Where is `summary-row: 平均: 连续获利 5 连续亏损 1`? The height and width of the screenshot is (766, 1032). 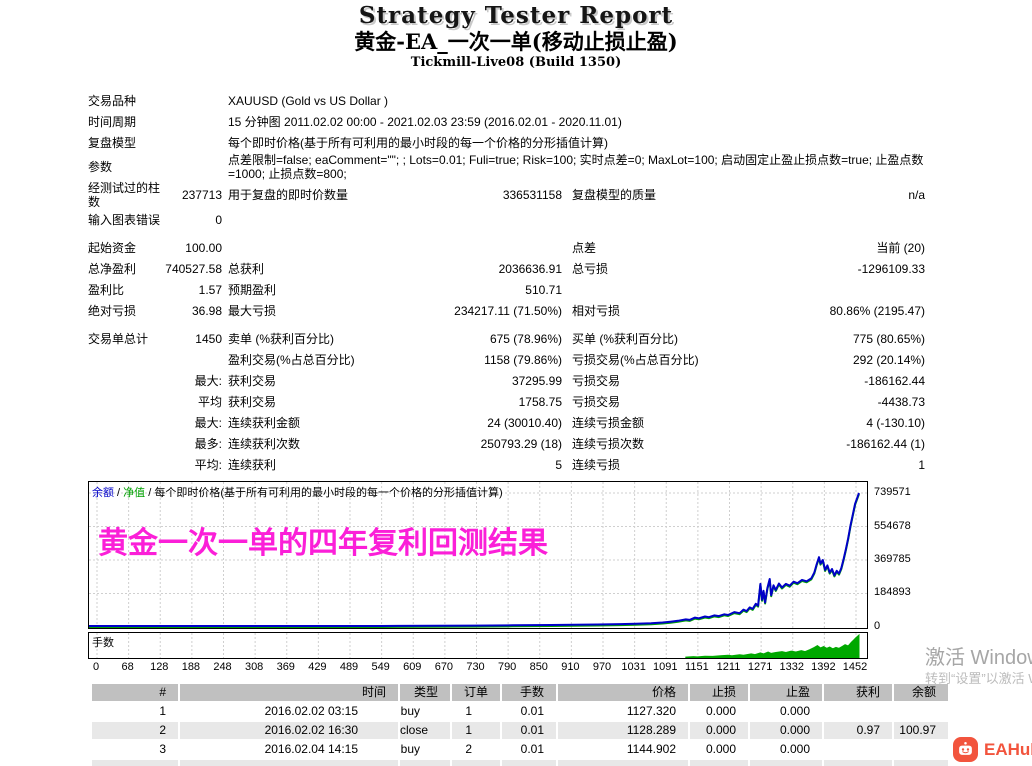 summary-row: 平均: 连续获利 5 连续亏损 1 is located at coordinates (506, 464).